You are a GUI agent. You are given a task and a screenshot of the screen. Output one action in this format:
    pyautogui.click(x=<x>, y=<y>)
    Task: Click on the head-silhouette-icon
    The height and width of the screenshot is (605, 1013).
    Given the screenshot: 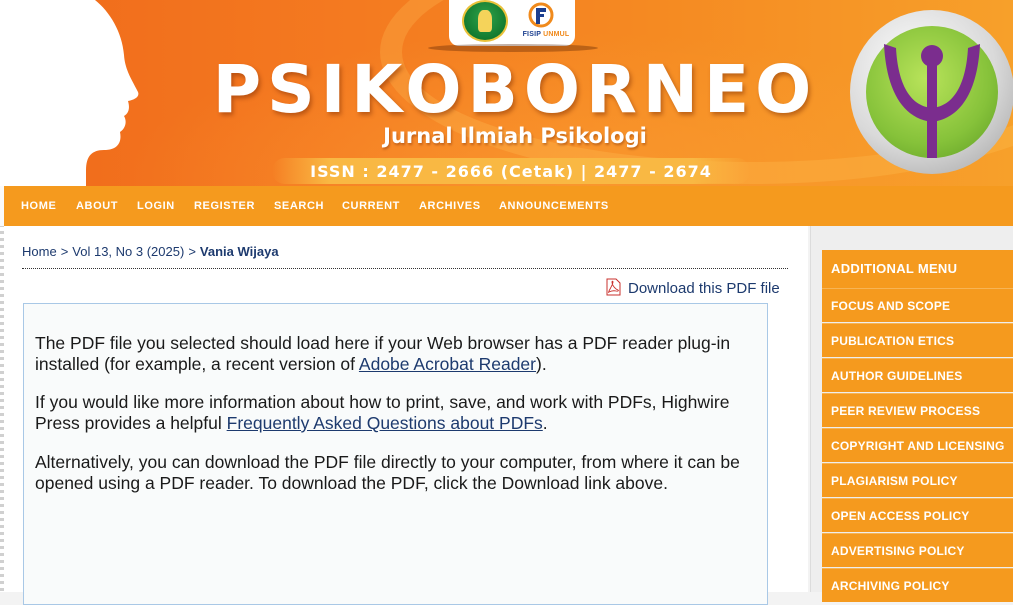 What is the action you would take?
    pyautogui.click(x=69, y=93)
    